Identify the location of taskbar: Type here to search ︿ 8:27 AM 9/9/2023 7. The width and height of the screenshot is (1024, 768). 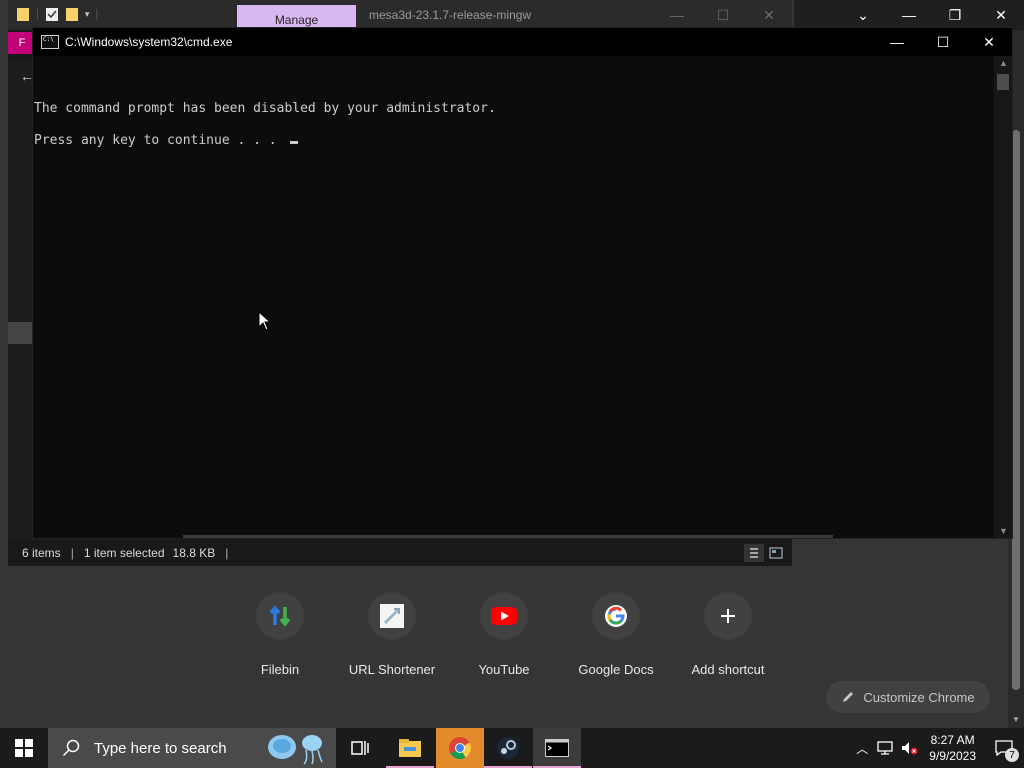
(512, 748).